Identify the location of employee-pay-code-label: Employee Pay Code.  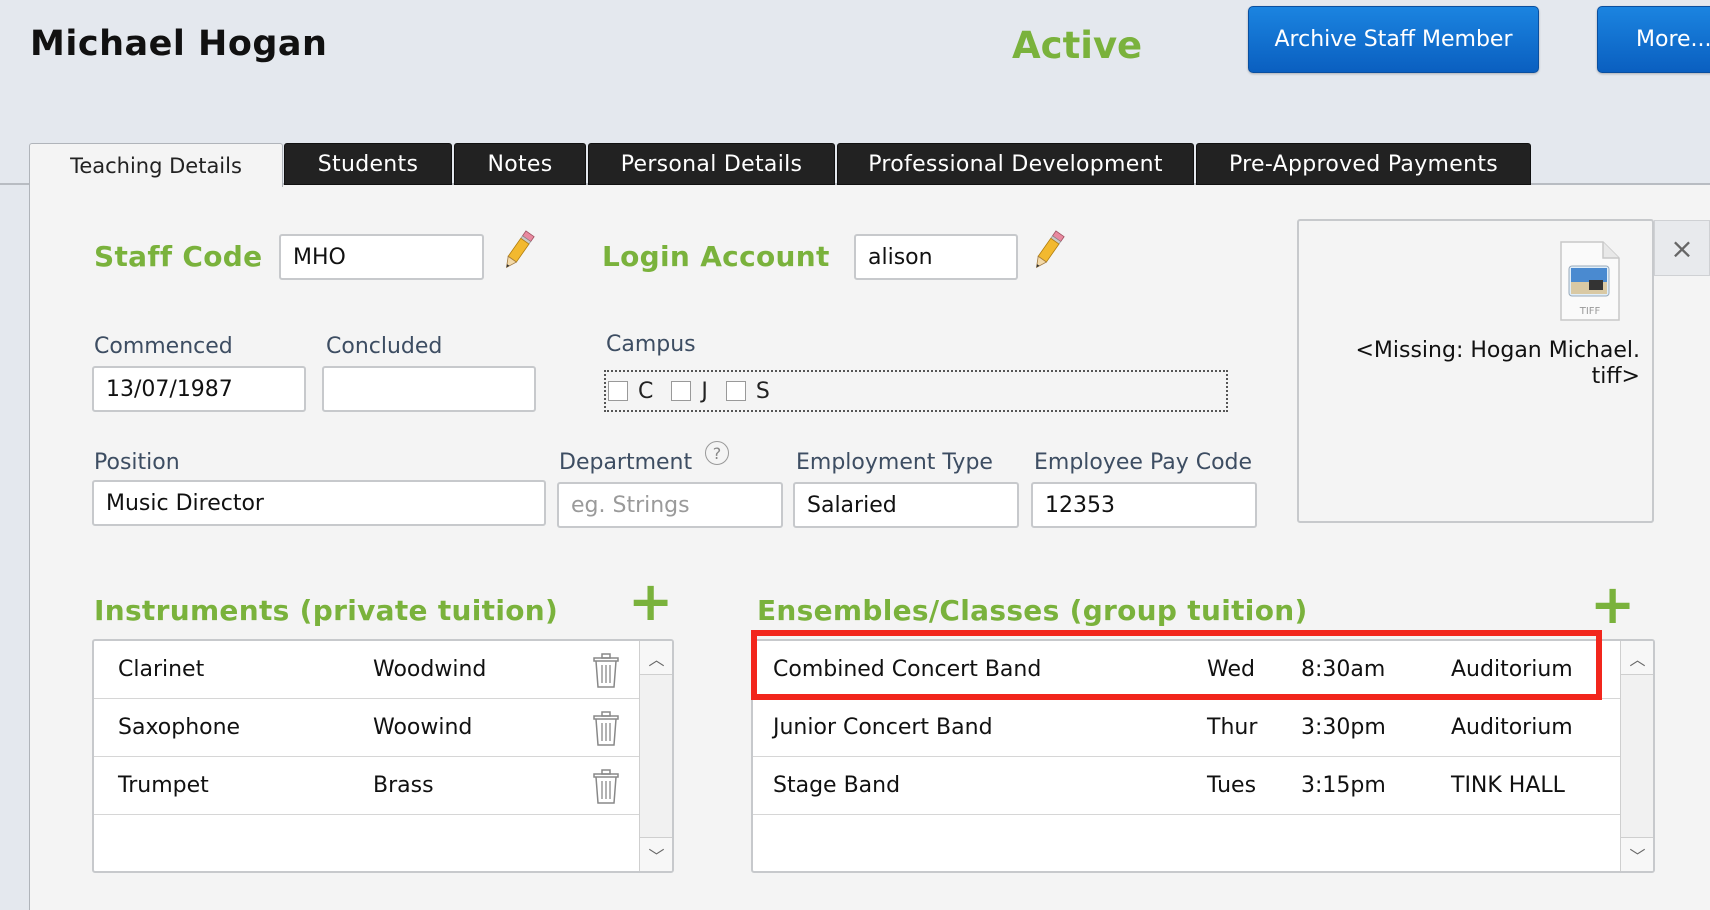
(1143, 462).